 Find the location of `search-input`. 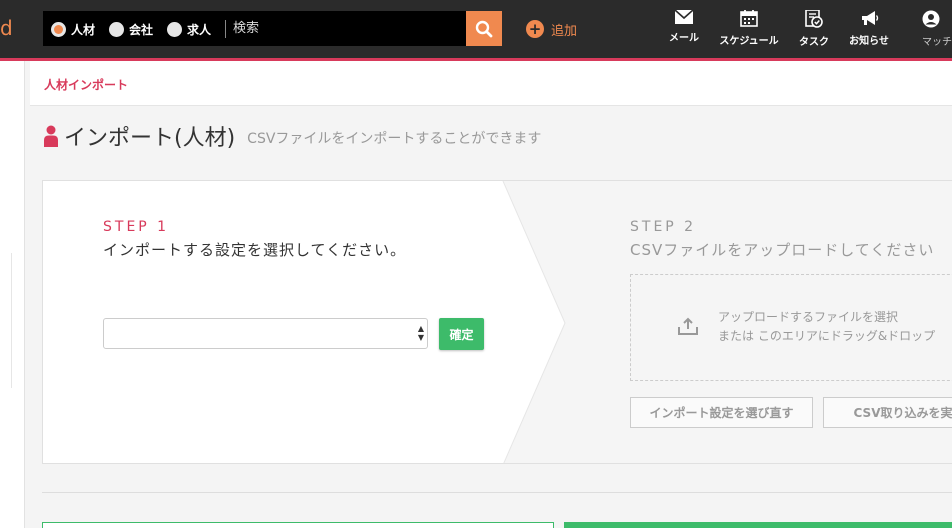

search-input is located at coordinates (345, 28).